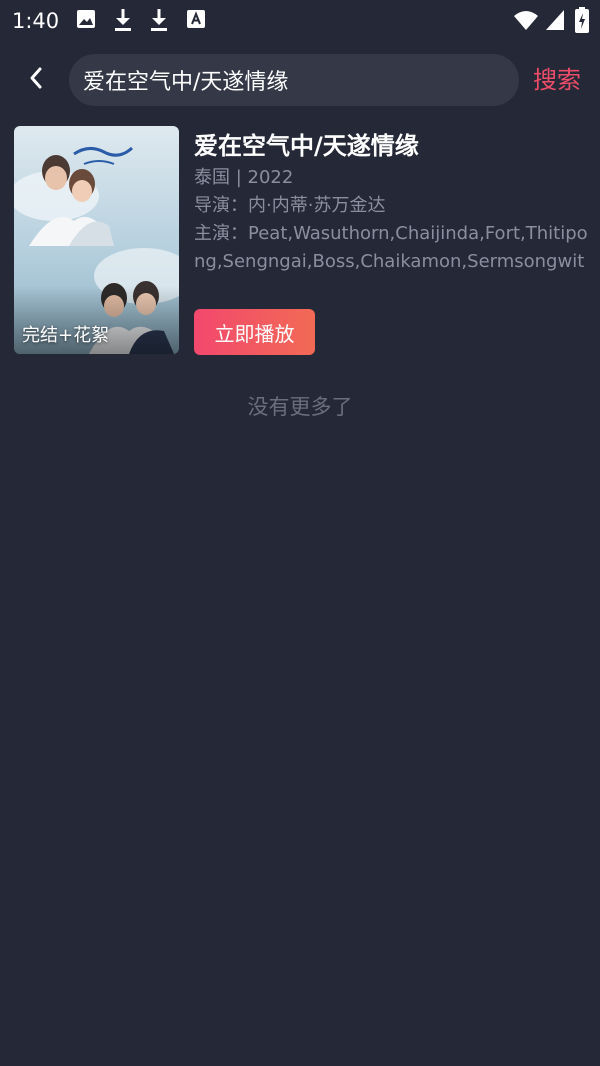 This screenshot has width=600, height=1066. I want to click on director: 导演：内·内蒂·苏万金达, so click(290, 205).